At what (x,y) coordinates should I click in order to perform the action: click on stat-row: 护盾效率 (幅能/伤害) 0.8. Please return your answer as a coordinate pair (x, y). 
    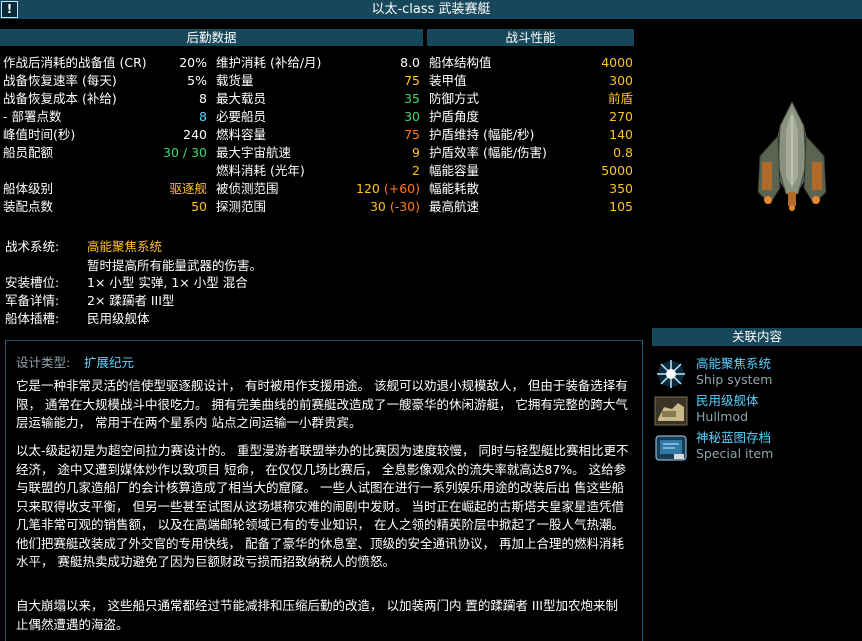
    Looking at the image, I should click on (531, 153).